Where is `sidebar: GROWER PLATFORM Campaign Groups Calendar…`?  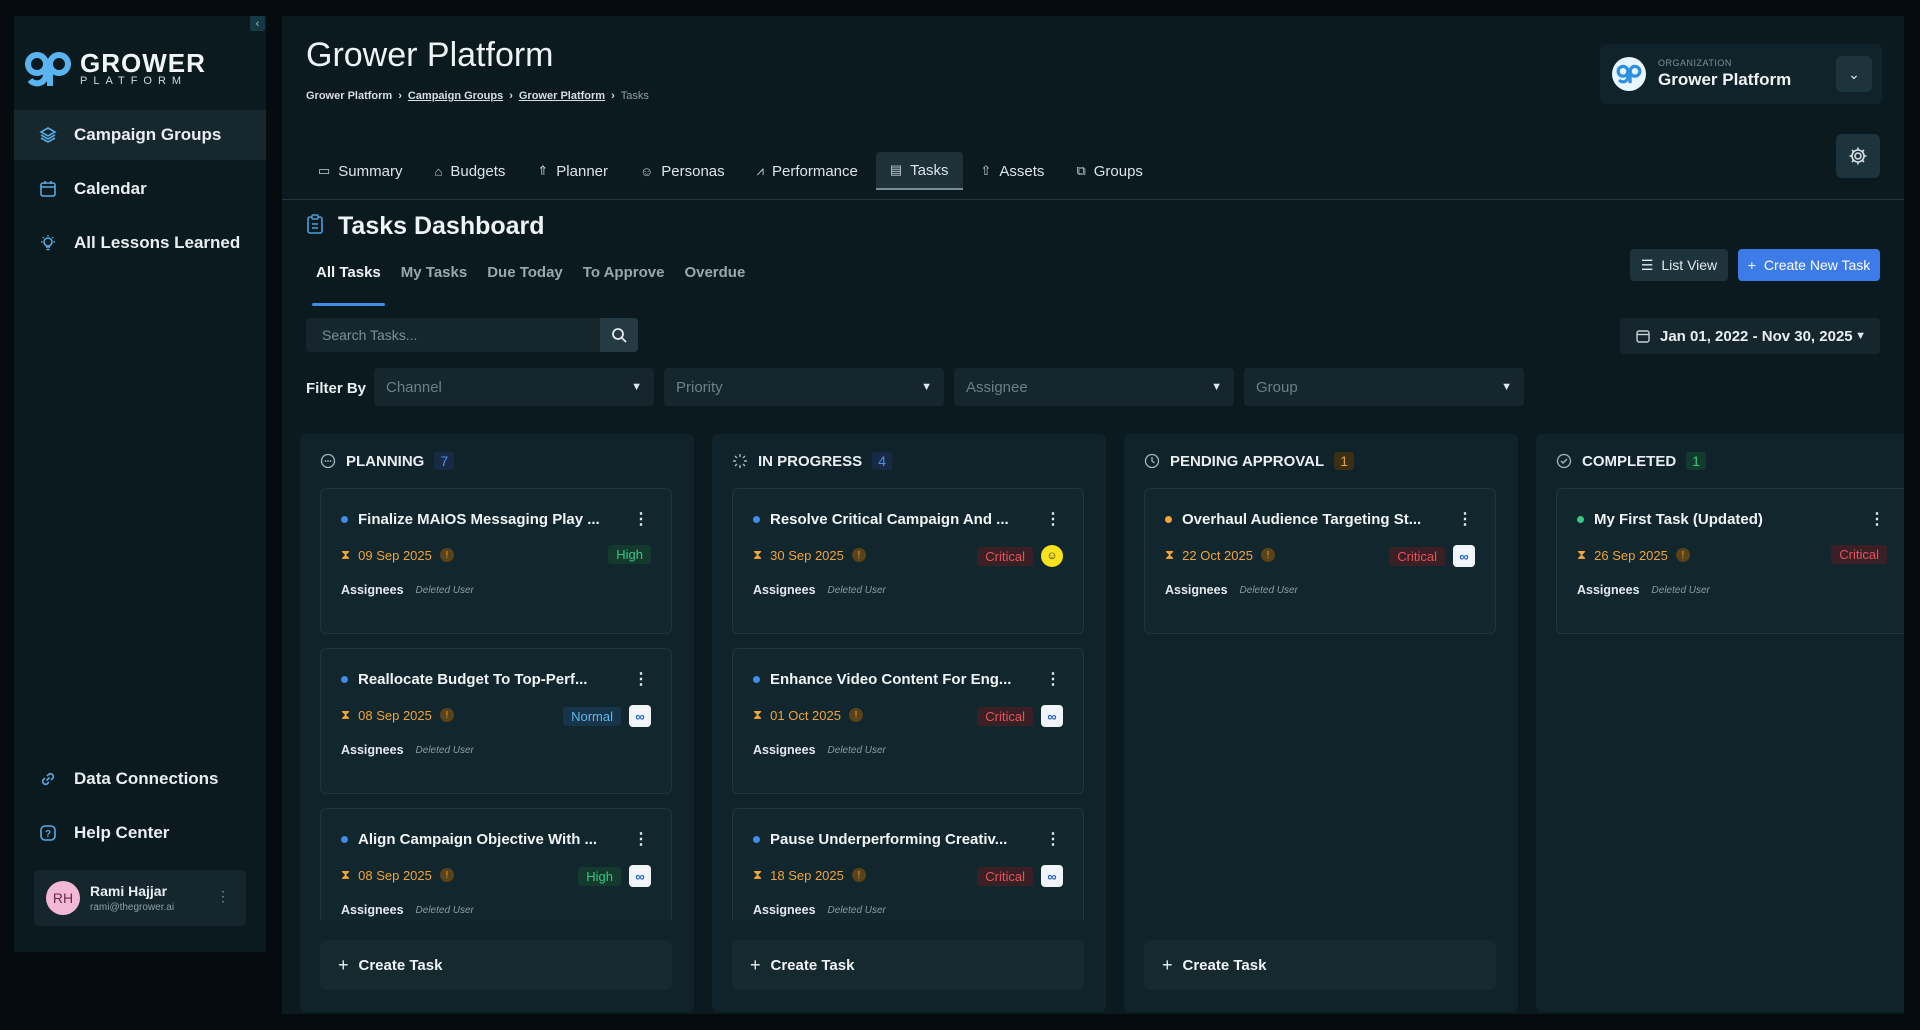 sidebar: GROWER PLATFORM Campaign Groups Calendar… is located at coordinates (140, 484).